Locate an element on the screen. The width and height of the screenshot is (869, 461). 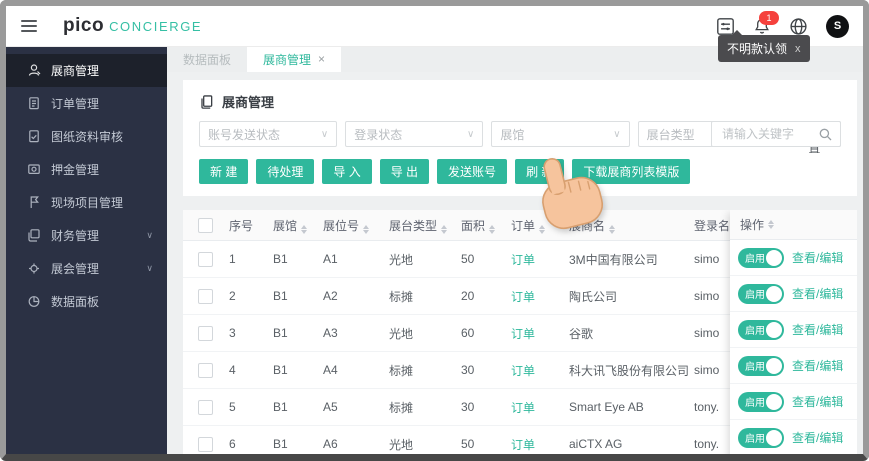
document-icon is located at coordinates (207, 101).